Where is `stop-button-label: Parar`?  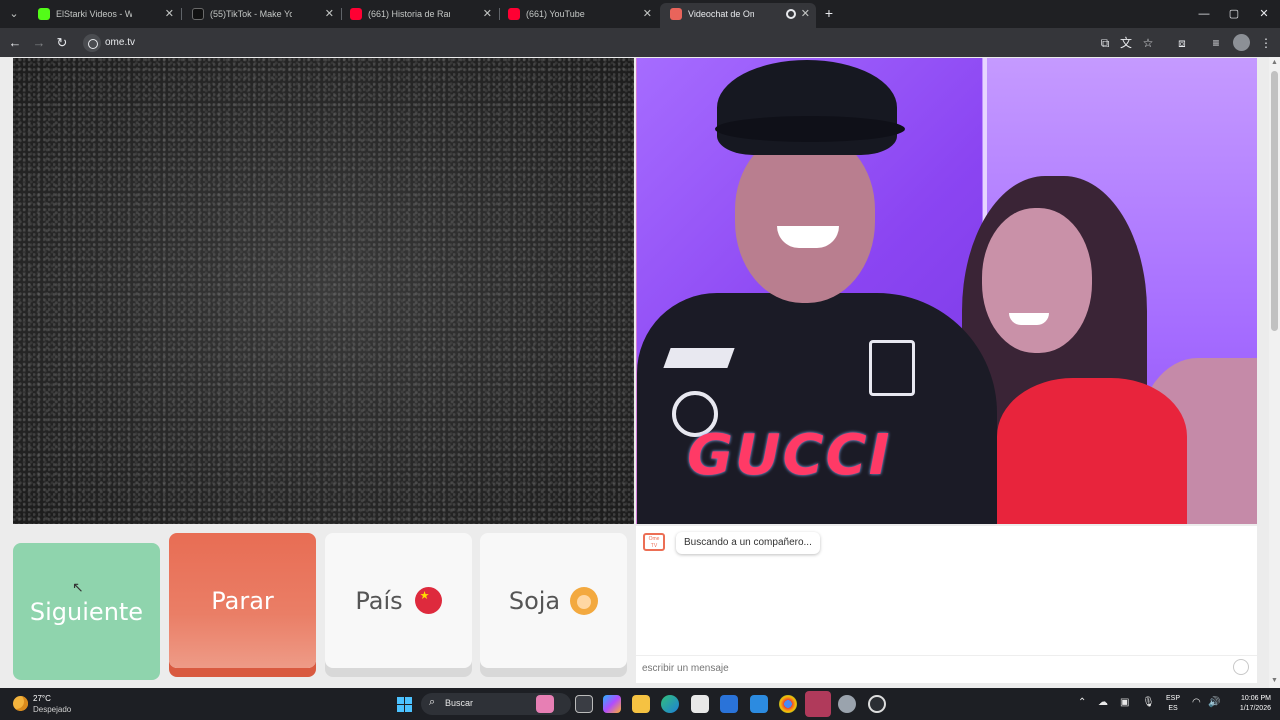 stop-button-label: Parar is located at coordinates (242, 600).